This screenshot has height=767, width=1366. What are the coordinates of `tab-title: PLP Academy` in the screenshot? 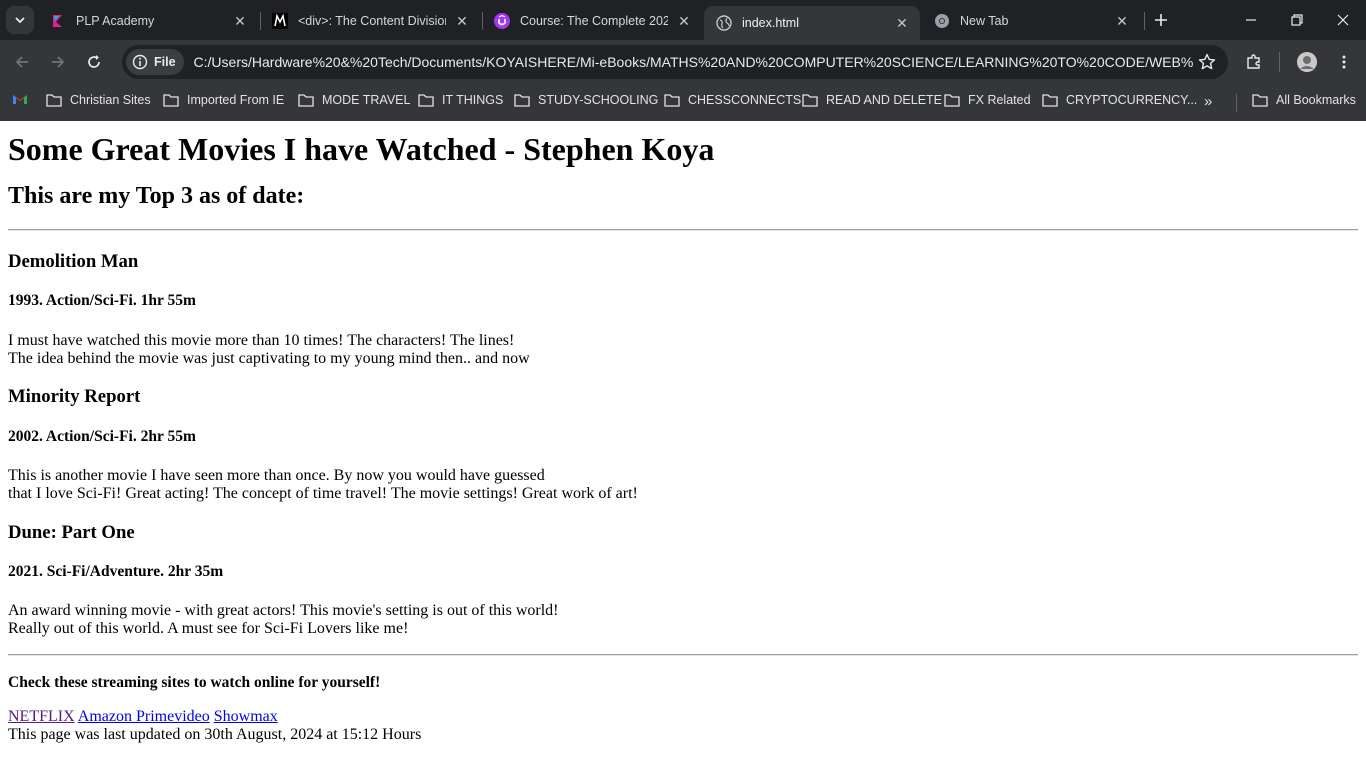 It's located at (115, 21).